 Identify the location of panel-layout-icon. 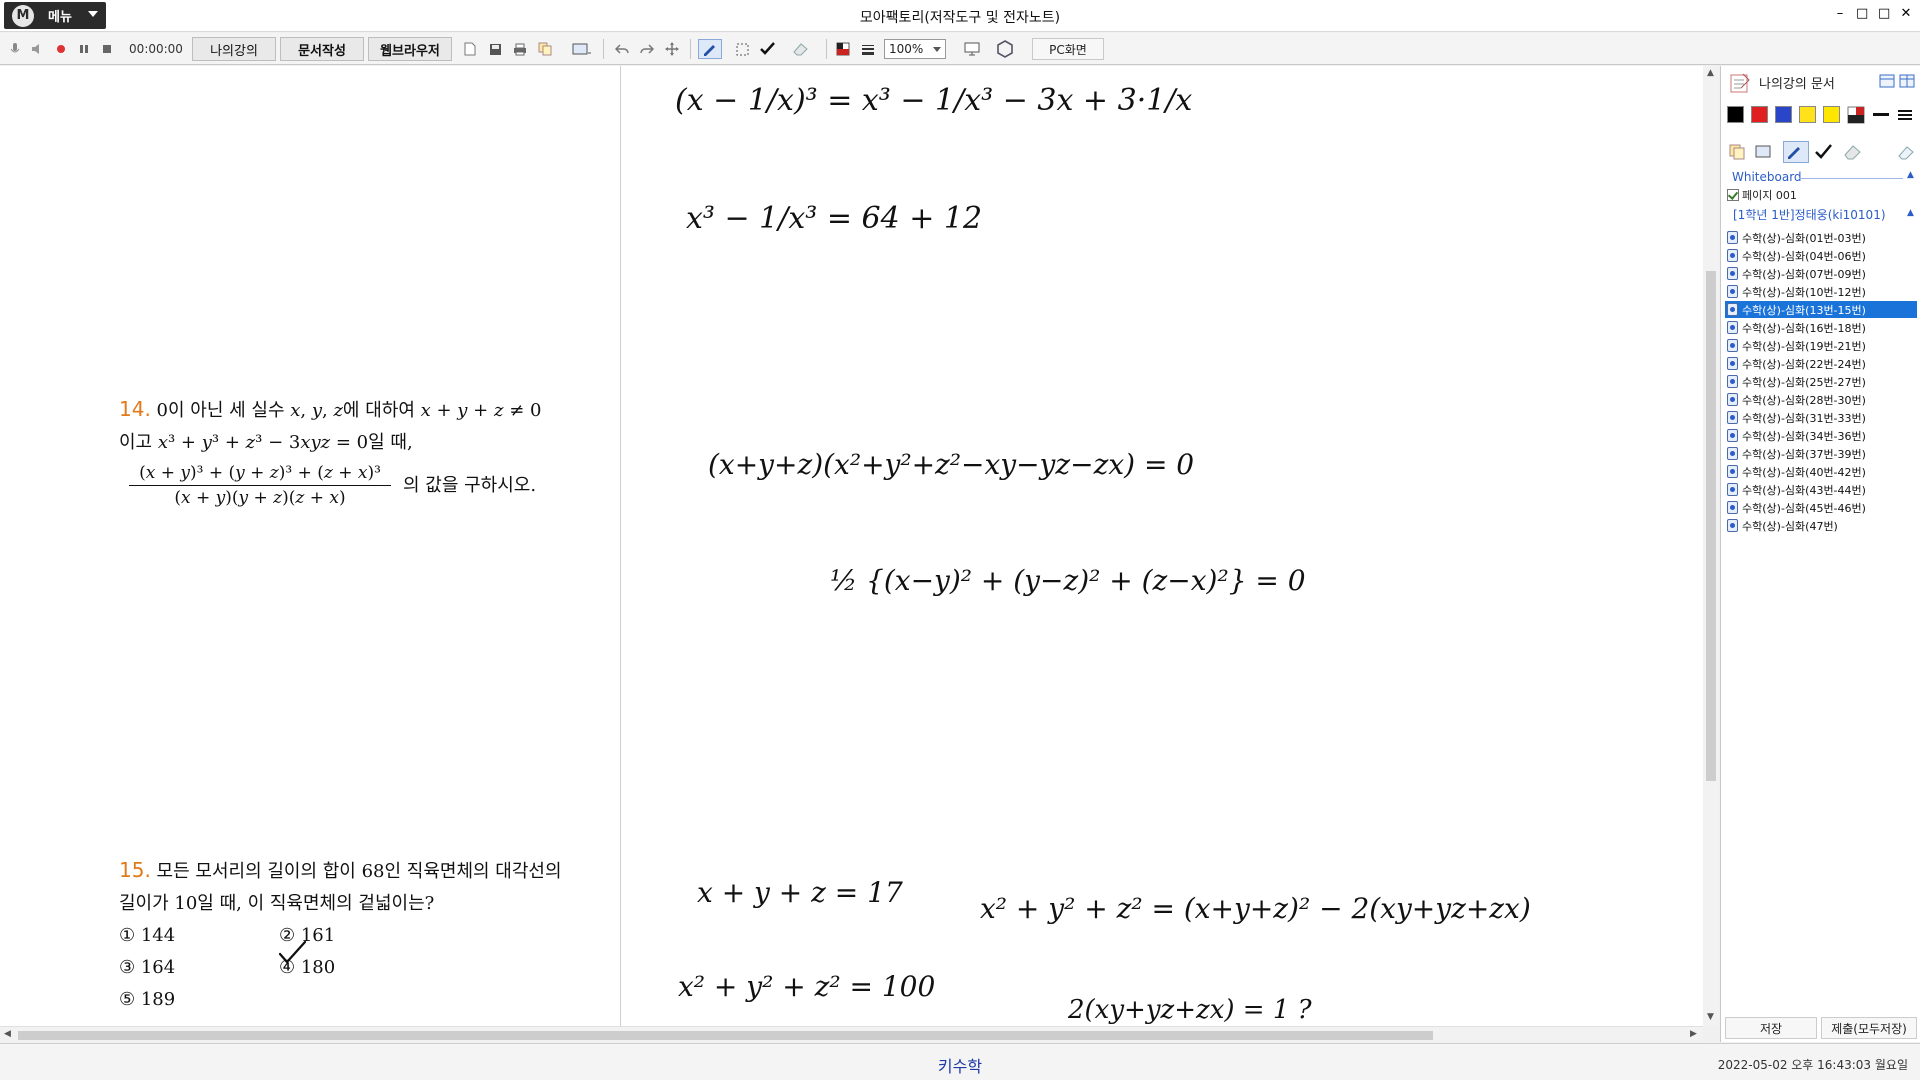
(1887, 82).